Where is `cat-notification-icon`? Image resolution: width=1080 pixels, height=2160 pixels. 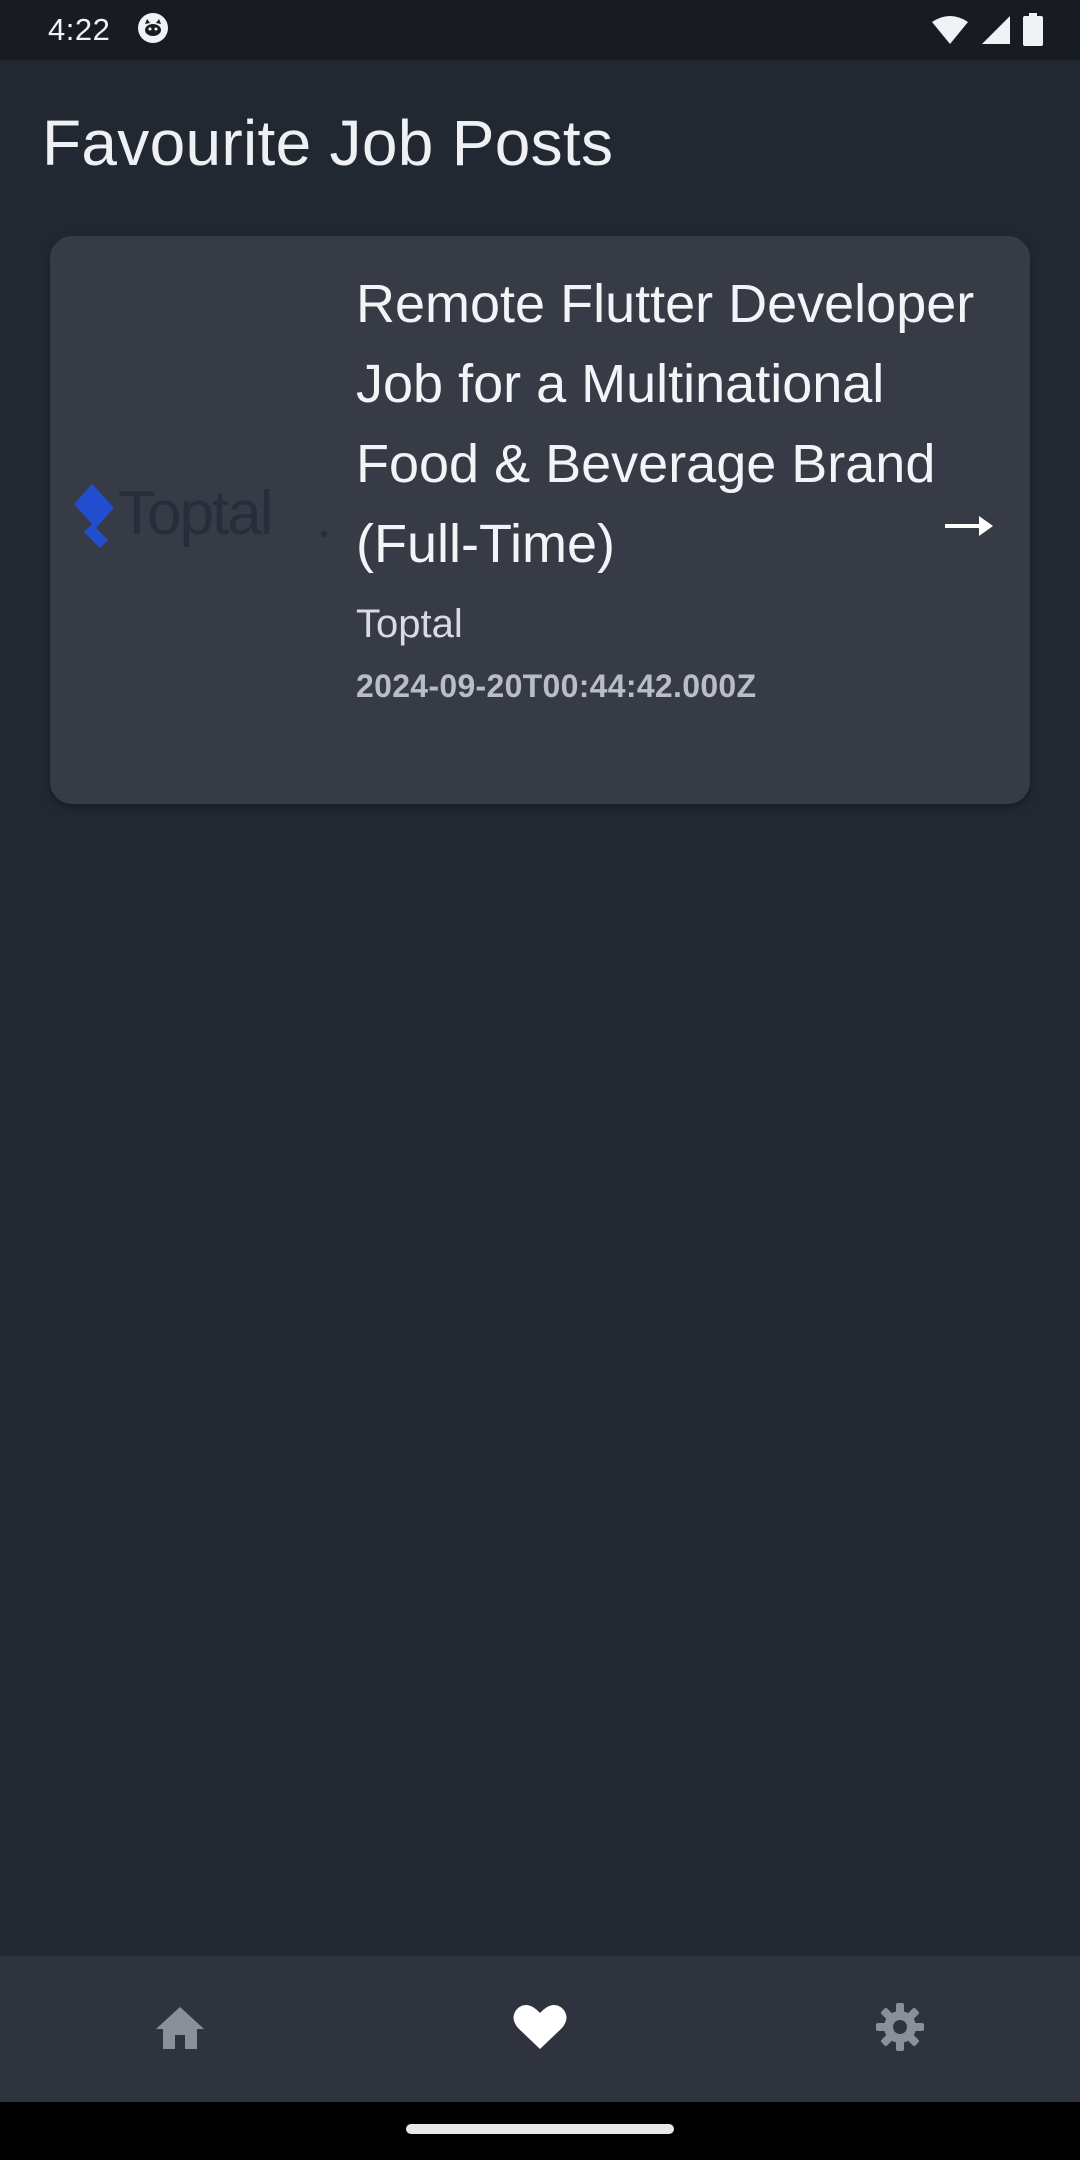
cat-notification-icon is located at coordinates (153, 30).